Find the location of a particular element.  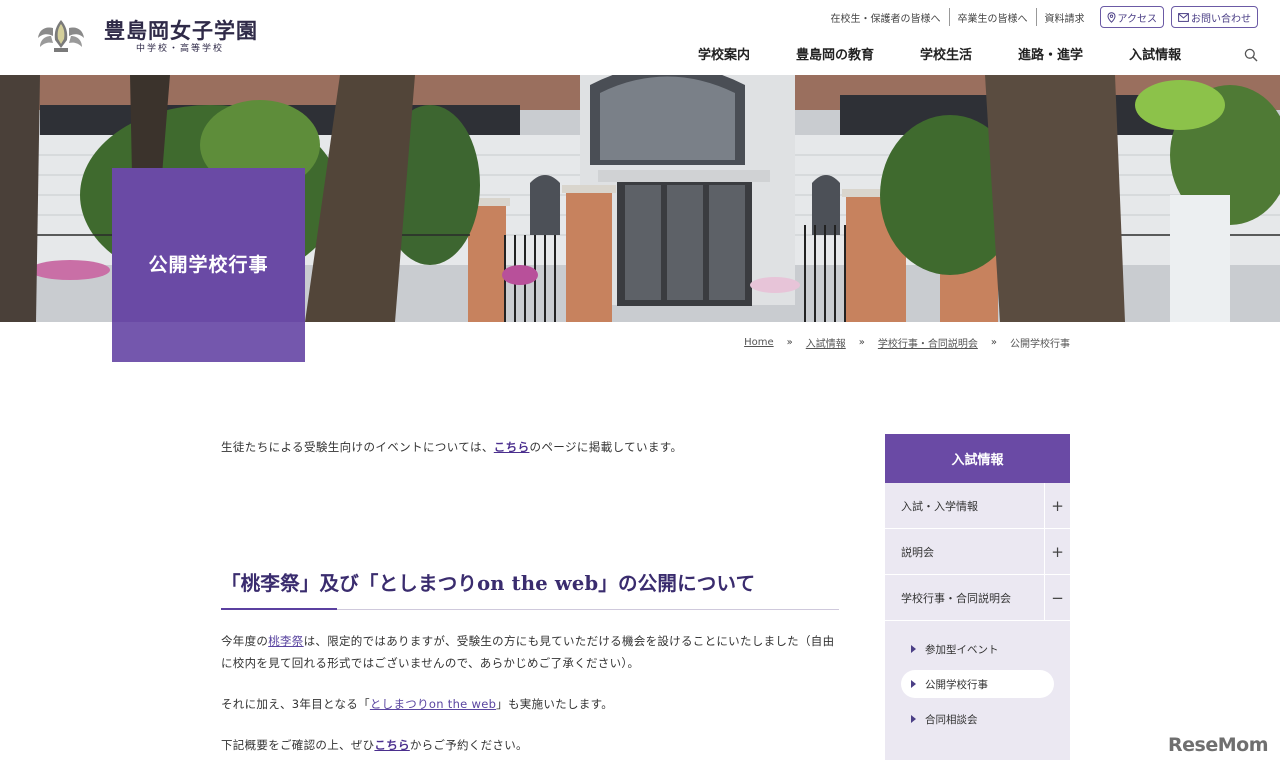

intro-link: こちら is located at coordinates (512, 447).